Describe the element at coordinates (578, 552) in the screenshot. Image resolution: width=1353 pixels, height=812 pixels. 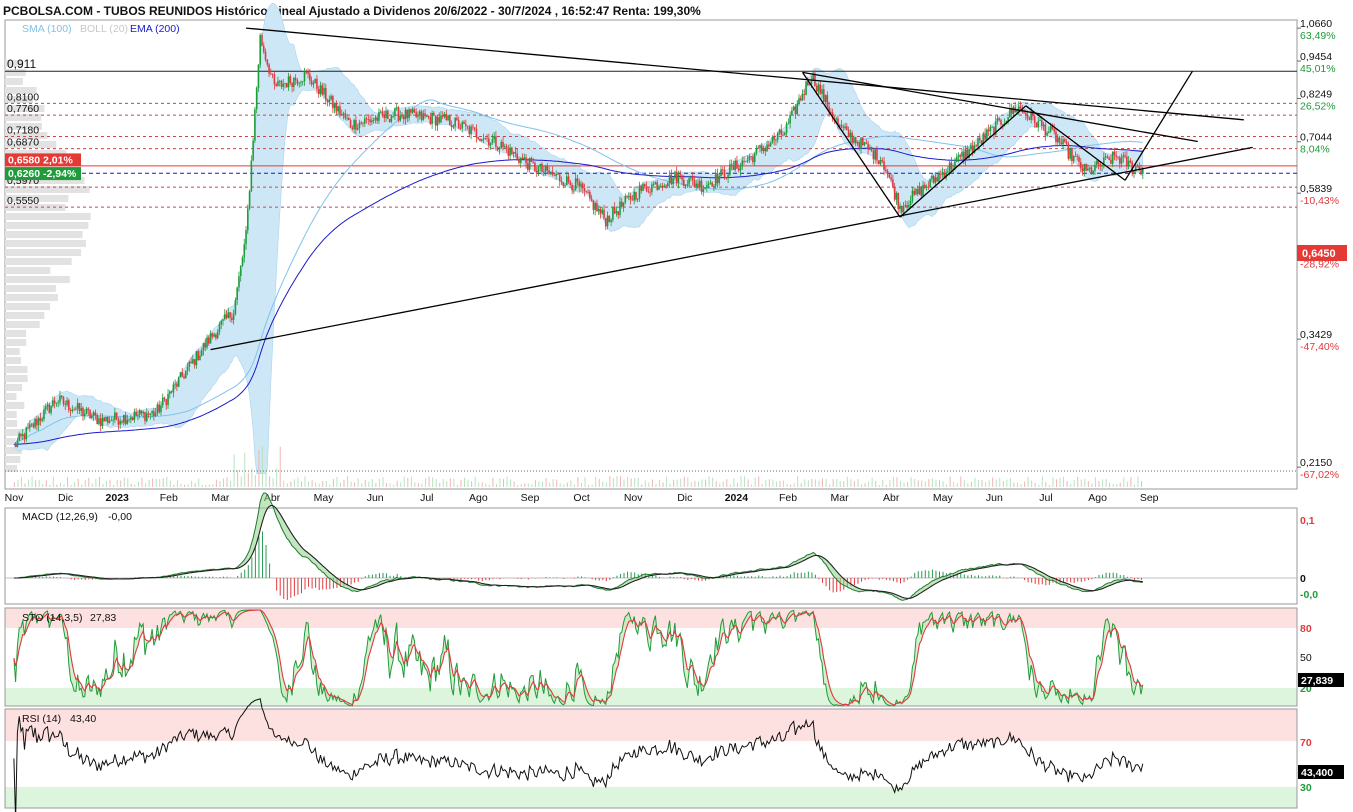
I see `macd-signal-line` at that location.